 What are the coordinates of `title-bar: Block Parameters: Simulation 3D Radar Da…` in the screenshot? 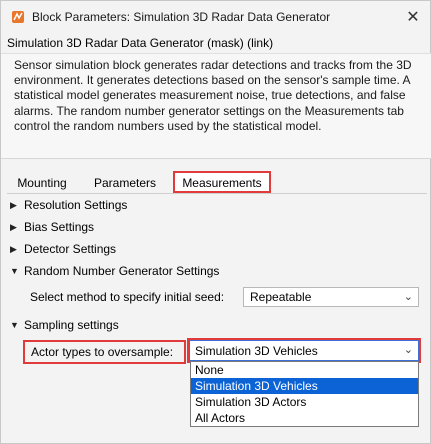 It's located at (215, 17).